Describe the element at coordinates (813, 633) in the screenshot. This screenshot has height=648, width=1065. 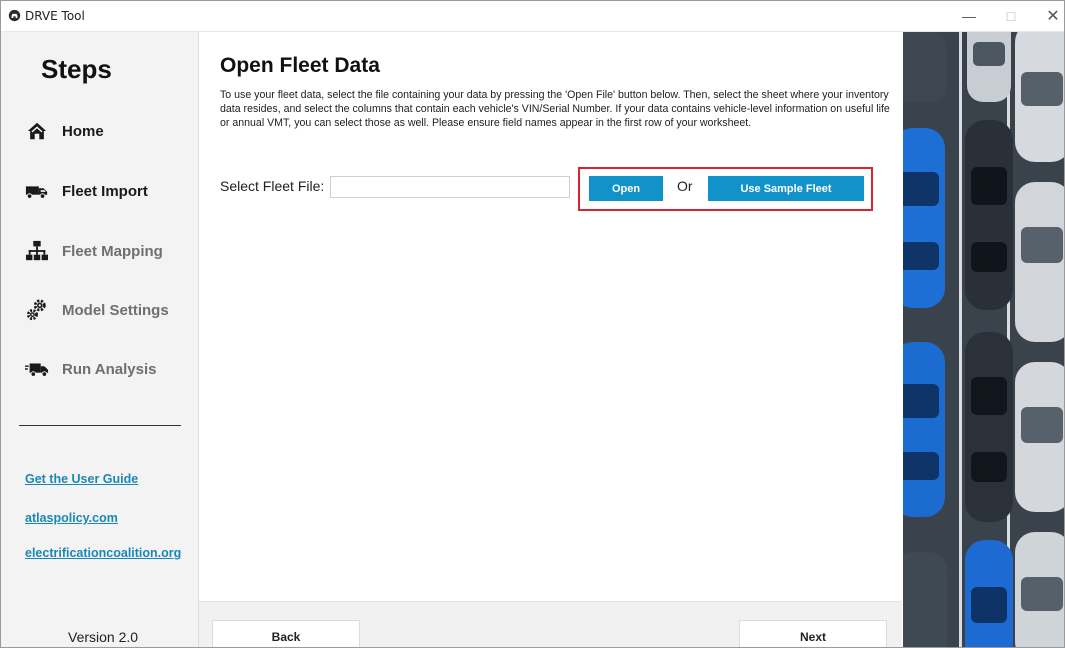
I see `next-button: Next` at that location.